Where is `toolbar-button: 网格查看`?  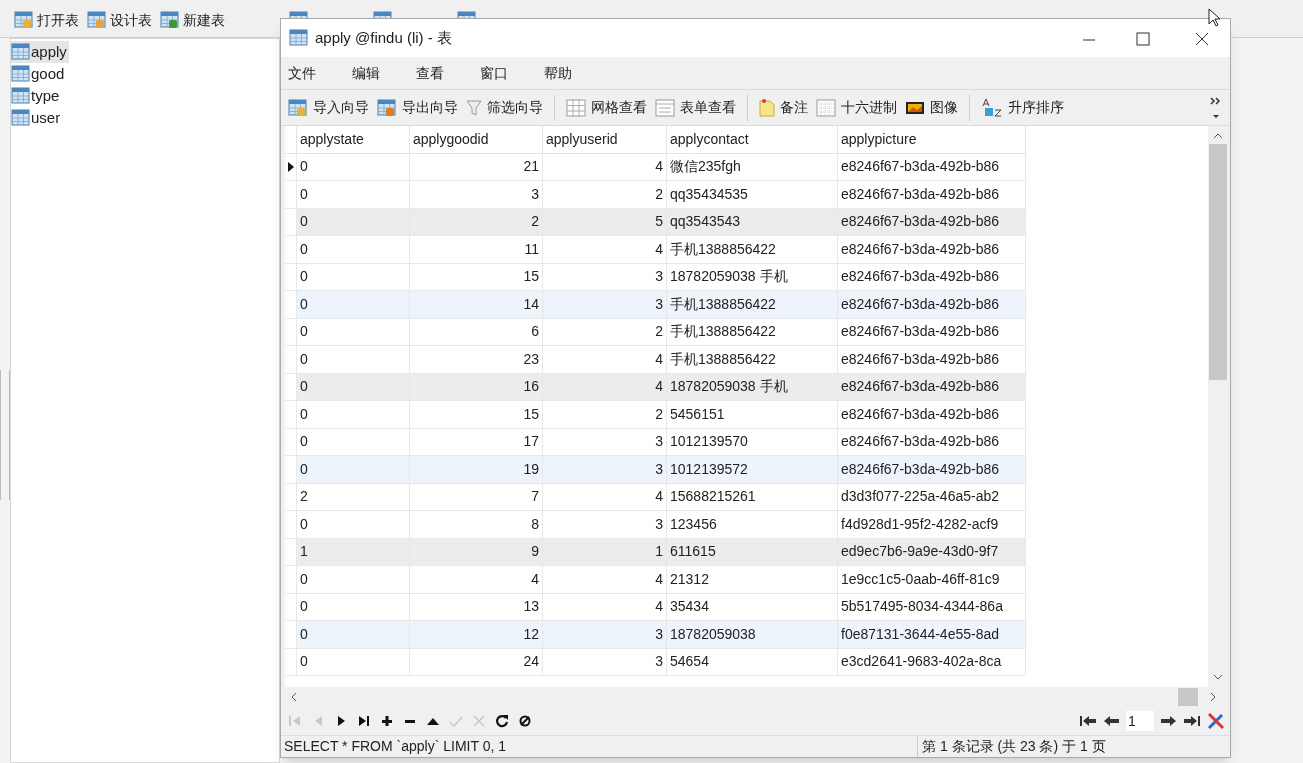 toolbar-button: 网格查看 is located at coordinates (606, 107).